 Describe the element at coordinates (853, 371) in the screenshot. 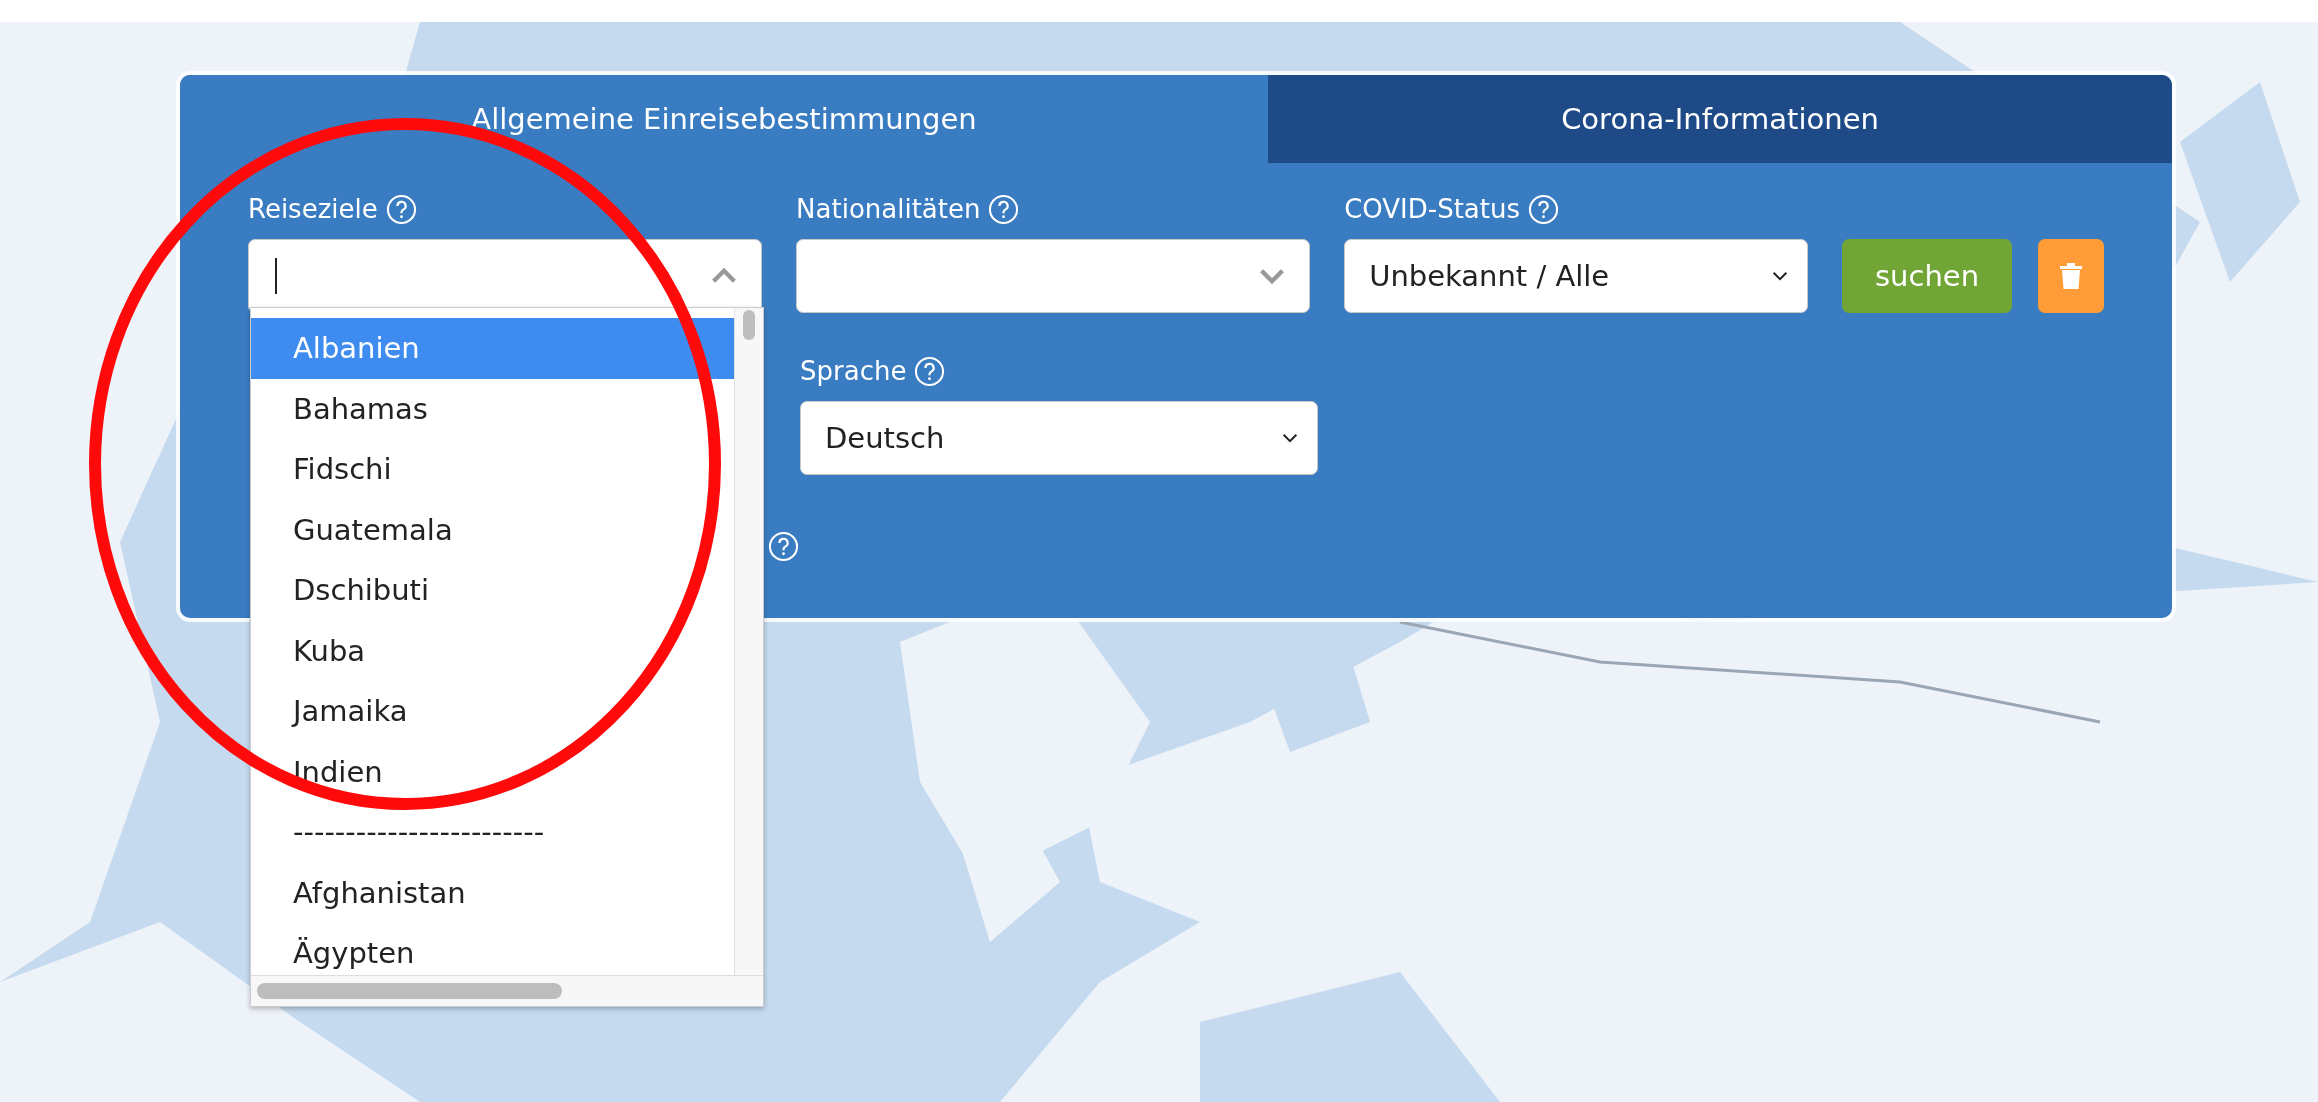

I see `field-label: Sprache` at that location.